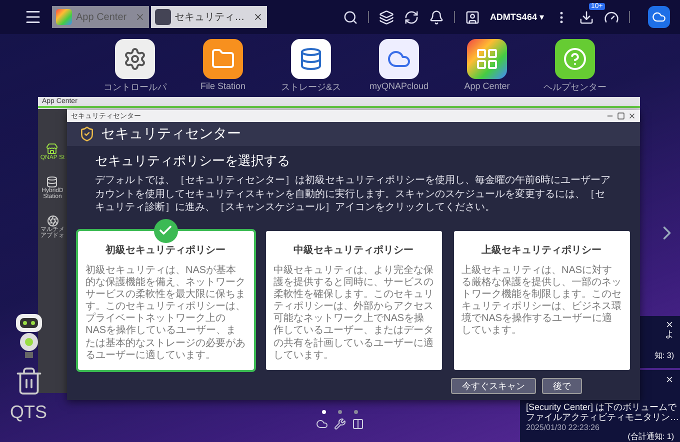  Describe the element at coordinates (350, 17) in the screenshot. I see `search-icon` at that location.